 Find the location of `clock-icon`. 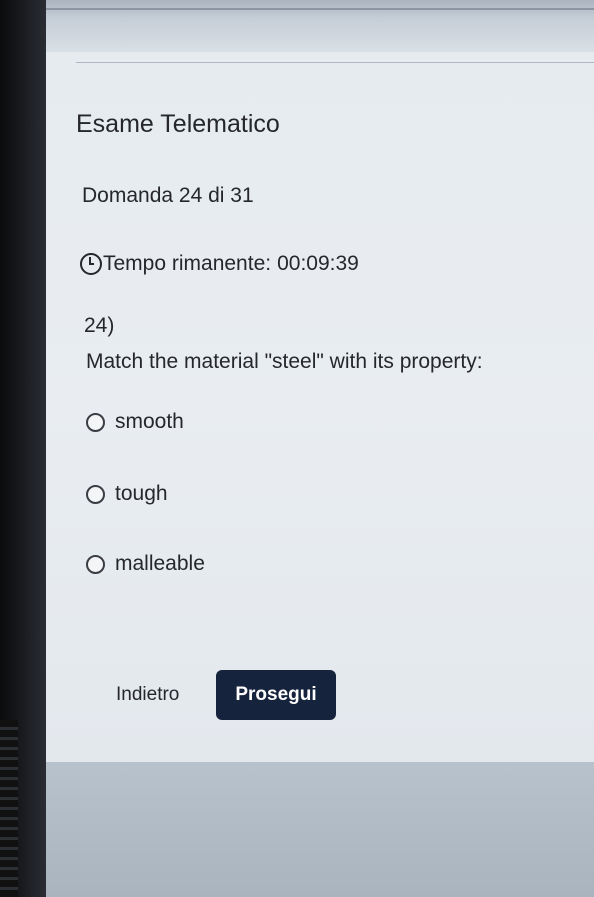

clock-icon is located at coordinates (91, 264).